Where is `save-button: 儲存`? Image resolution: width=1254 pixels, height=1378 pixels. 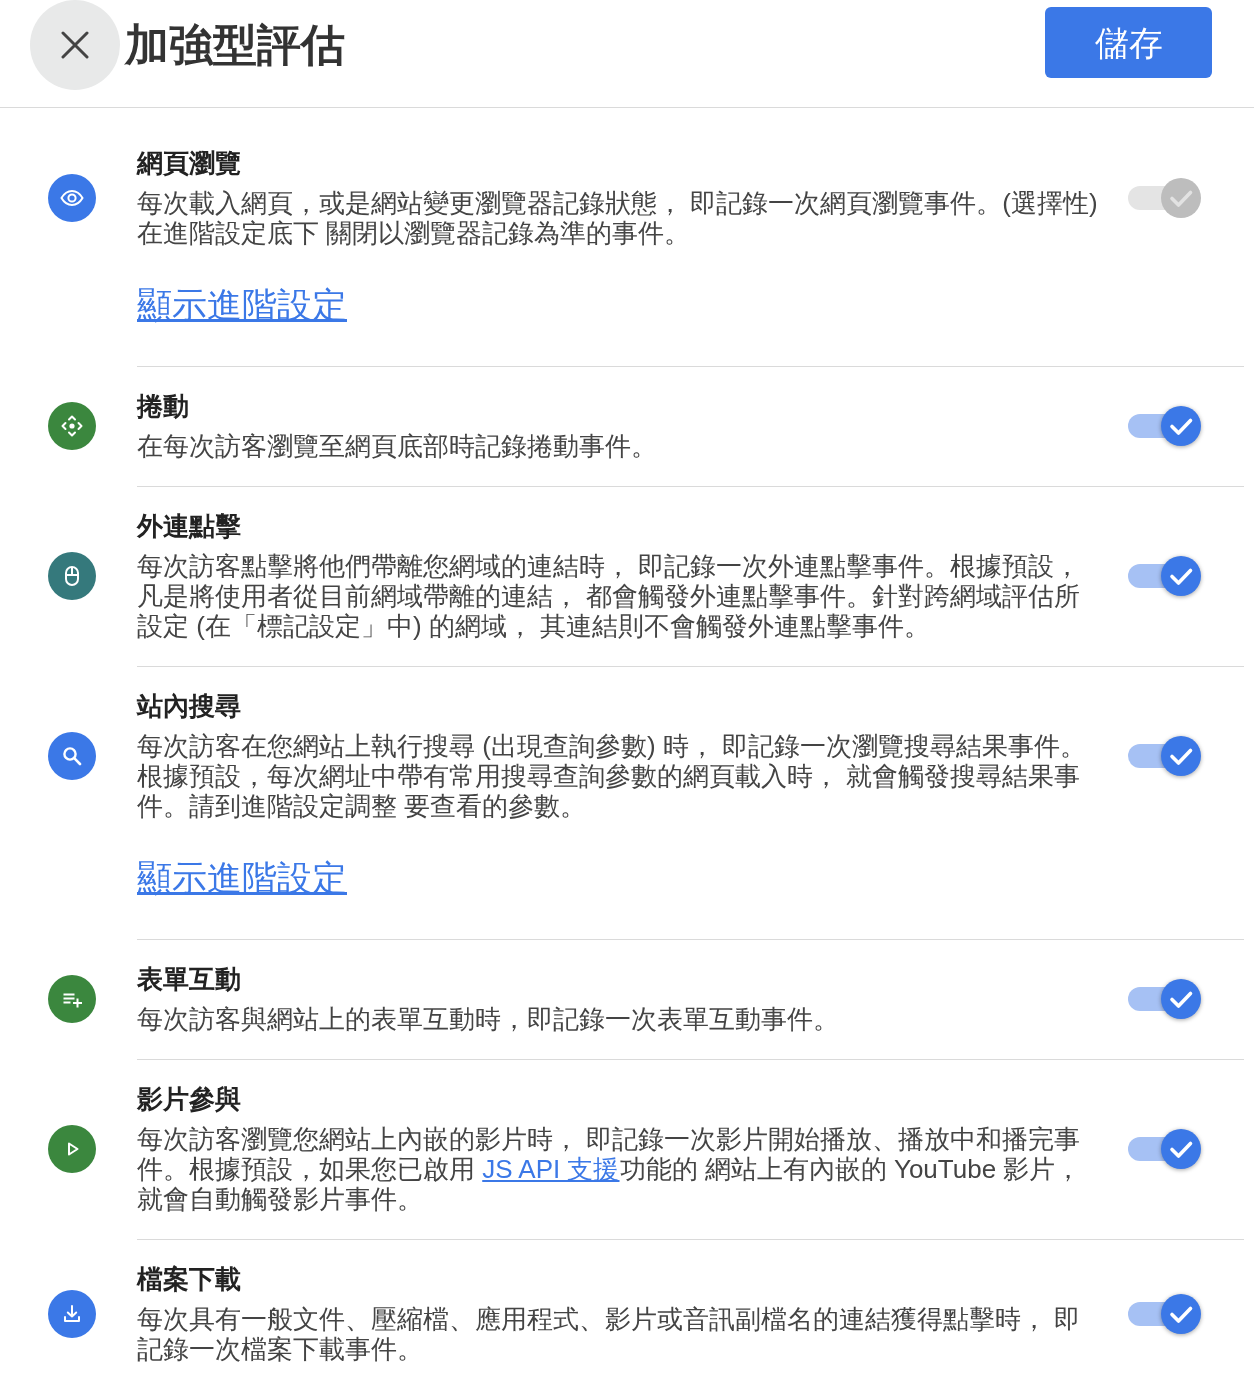 save-button: 儲存 is located at coordinates (1128, 42).